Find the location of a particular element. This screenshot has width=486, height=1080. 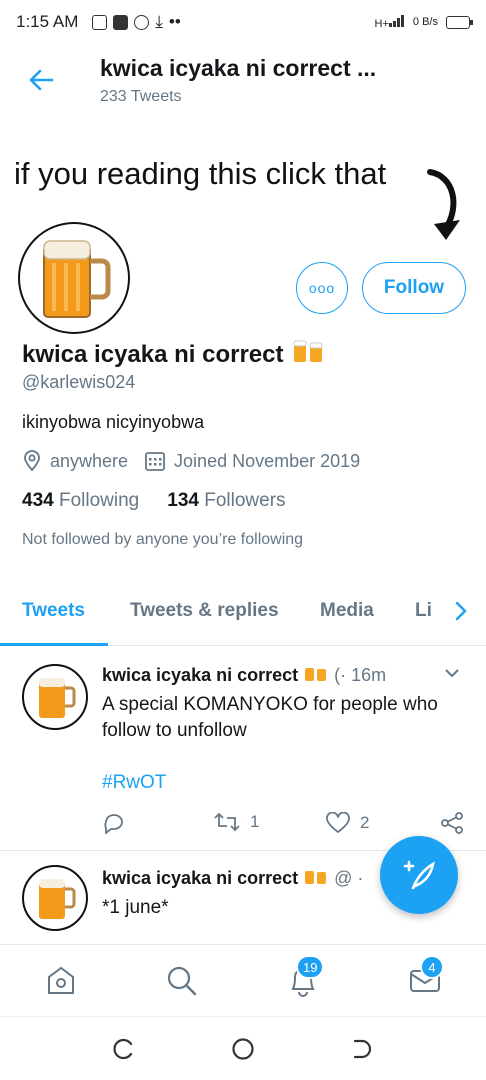

status-bar: 1:15 AM ⤓ •• H+ 0 B/s is located at coordinates (243, 22).